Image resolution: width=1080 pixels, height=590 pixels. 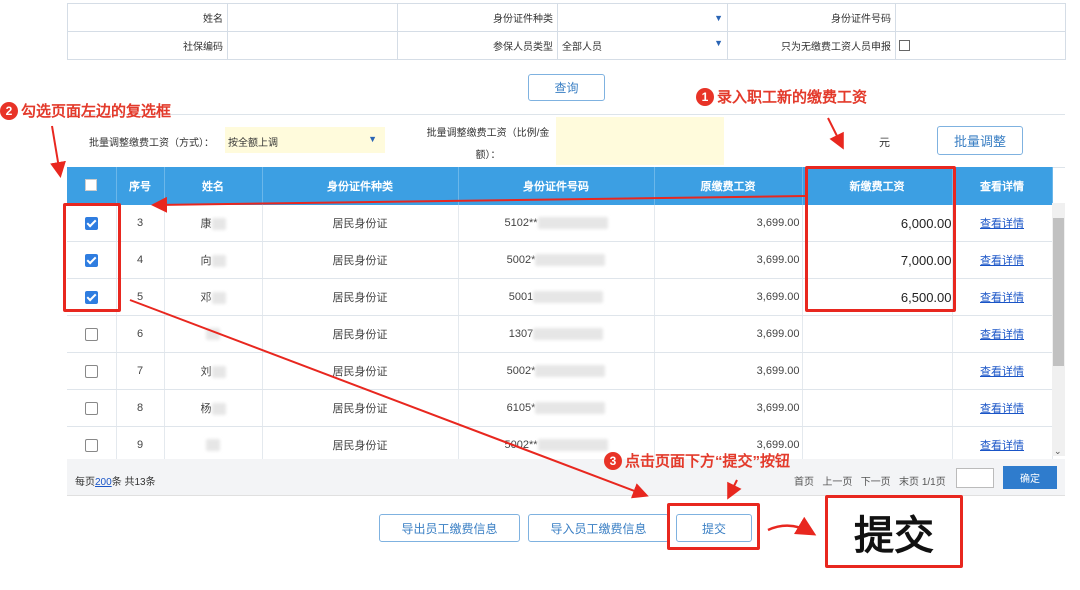 I want to click on arrow-step2, so click(x=58, y=151).